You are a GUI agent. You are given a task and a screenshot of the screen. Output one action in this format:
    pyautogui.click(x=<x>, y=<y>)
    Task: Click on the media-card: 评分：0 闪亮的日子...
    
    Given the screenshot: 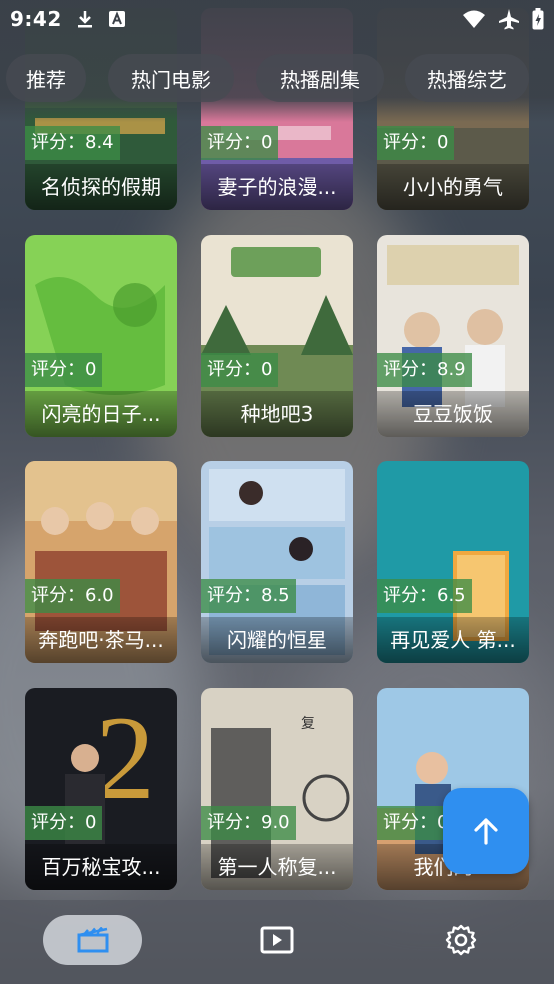 What is the action you would take?
    pyautogui.click(x=101, y=336)
    